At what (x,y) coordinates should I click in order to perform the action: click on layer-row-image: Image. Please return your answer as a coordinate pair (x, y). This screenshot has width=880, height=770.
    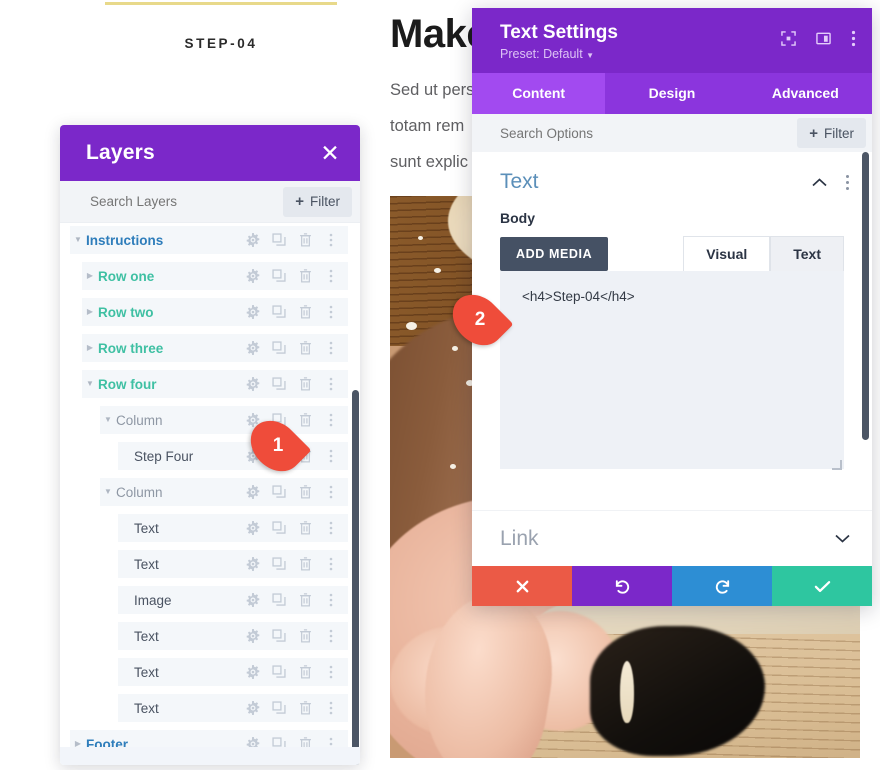
    Looking at the image, I should click on (233, 600).